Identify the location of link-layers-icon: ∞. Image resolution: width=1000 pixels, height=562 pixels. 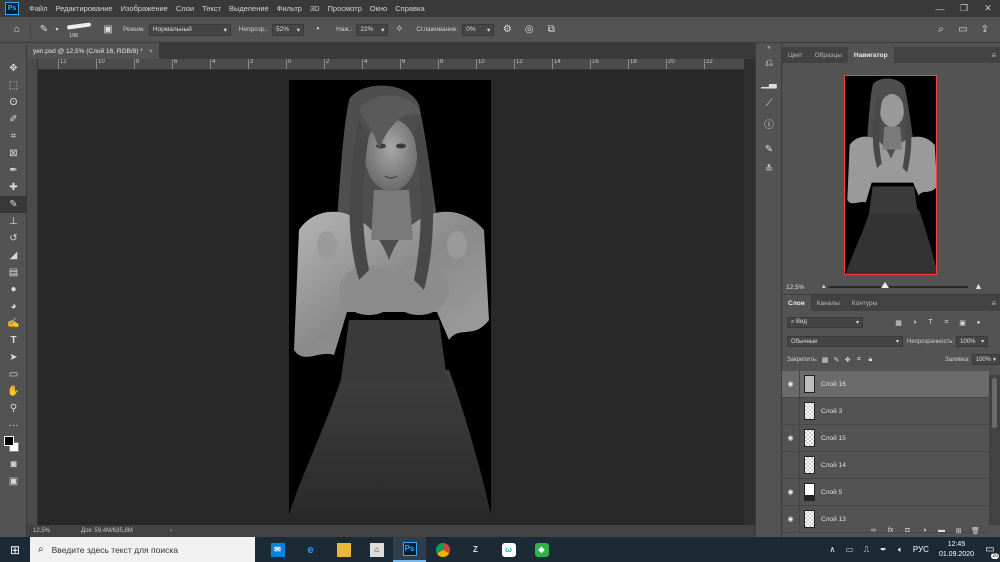
(873, 530).